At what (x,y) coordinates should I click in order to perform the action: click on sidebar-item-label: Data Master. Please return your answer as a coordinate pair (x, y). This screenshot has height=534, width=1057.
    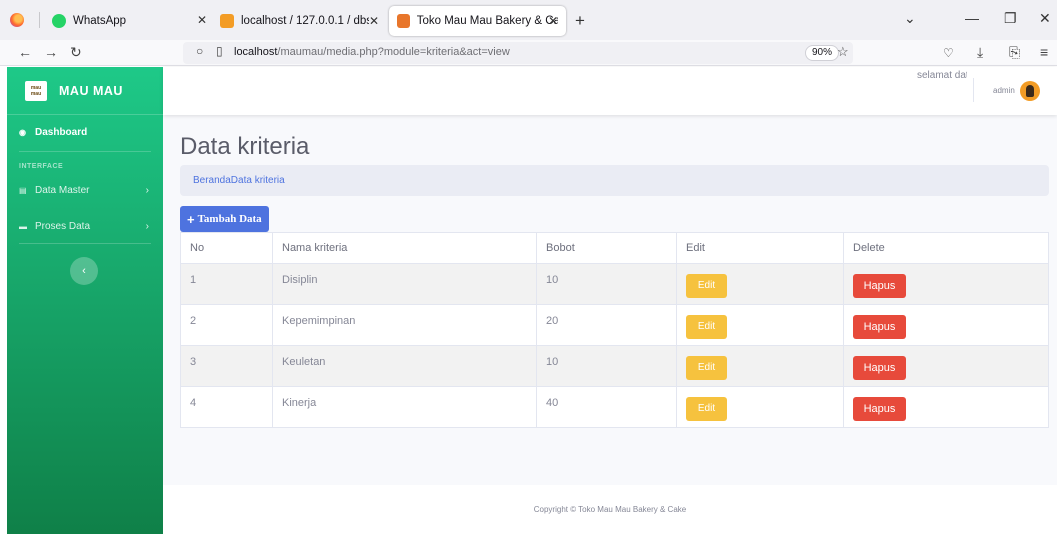
    Looking at the image, I should click on (62, 190).